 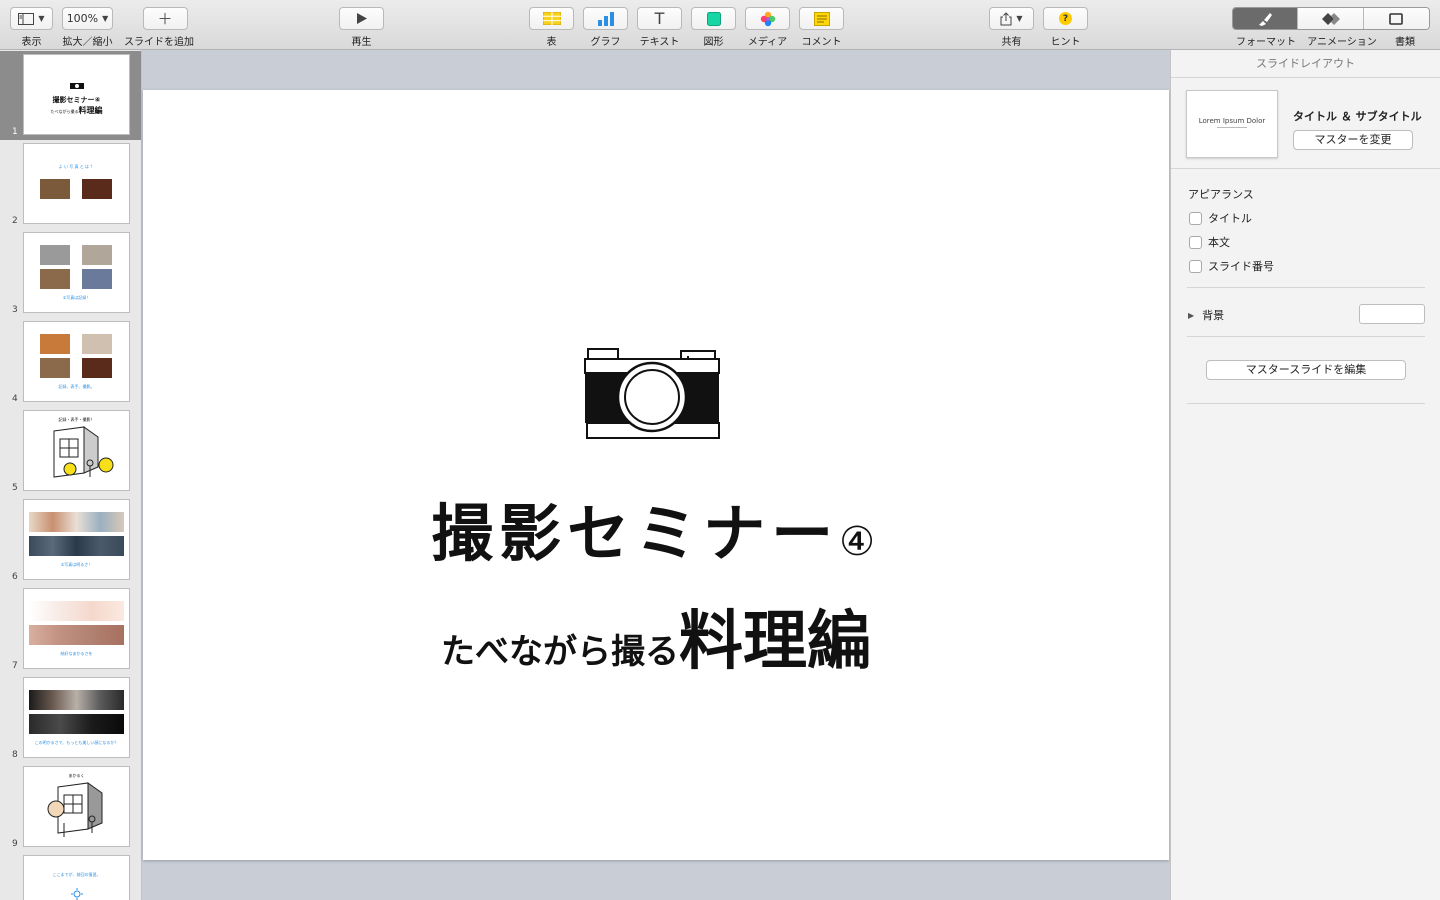 I want to click on share-label: 共有, so click(x=1011, y=42).